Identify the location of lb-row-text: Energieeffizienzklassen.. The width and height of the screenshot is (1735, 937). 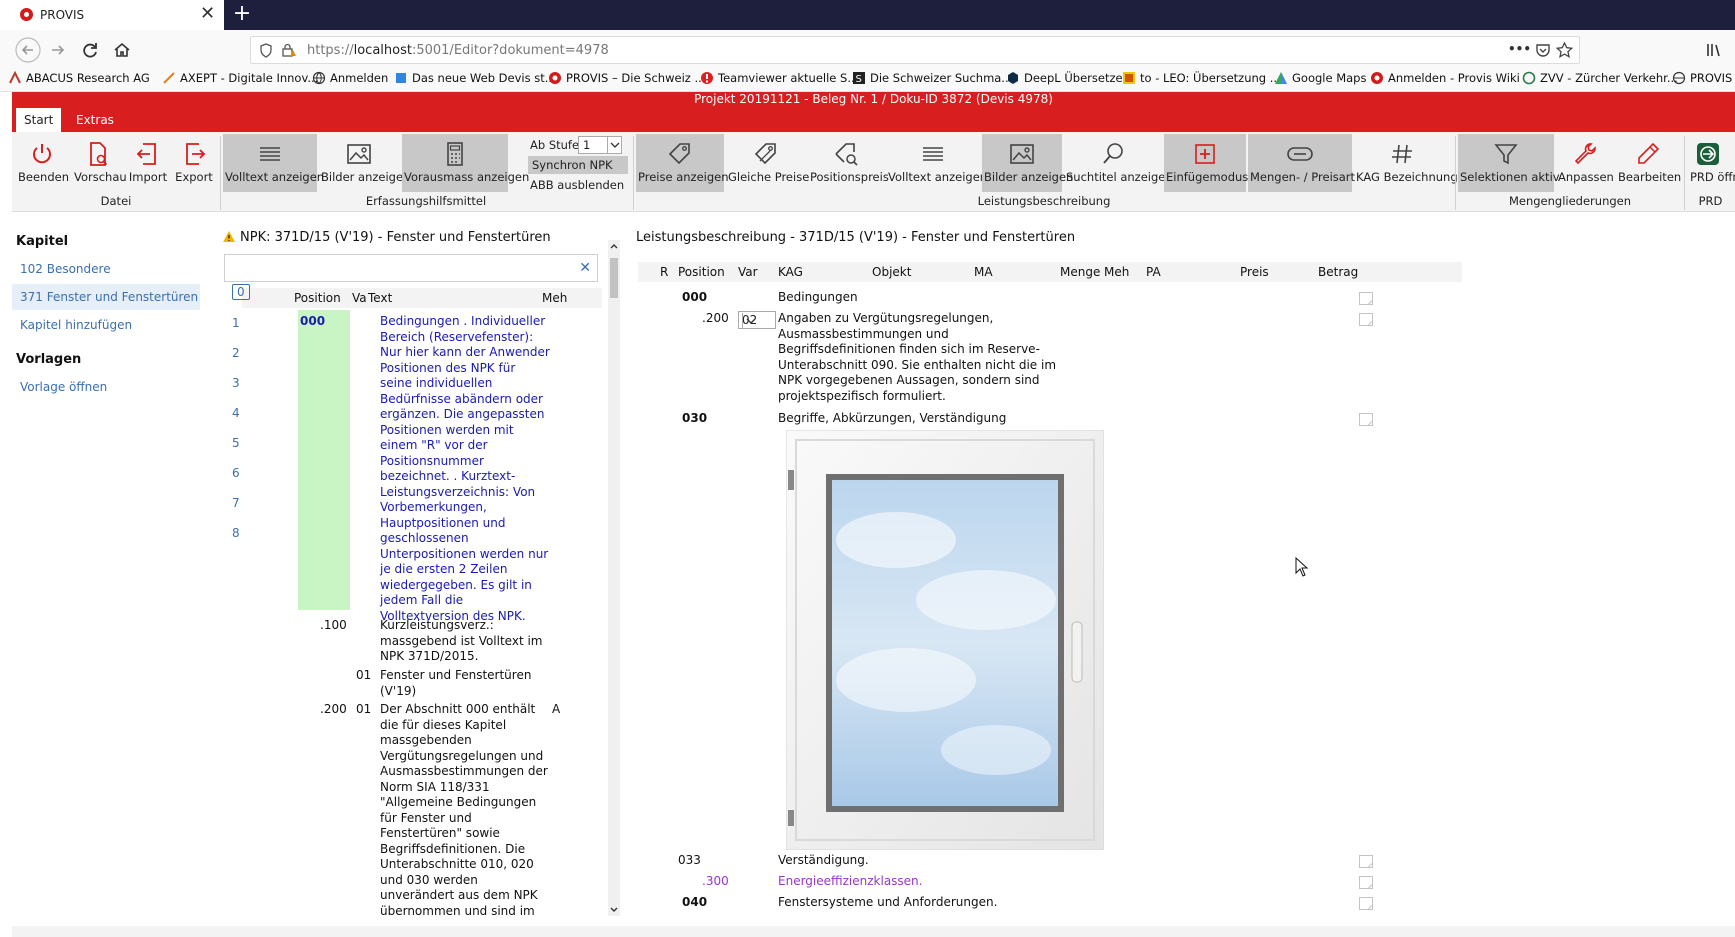
(923, 882).